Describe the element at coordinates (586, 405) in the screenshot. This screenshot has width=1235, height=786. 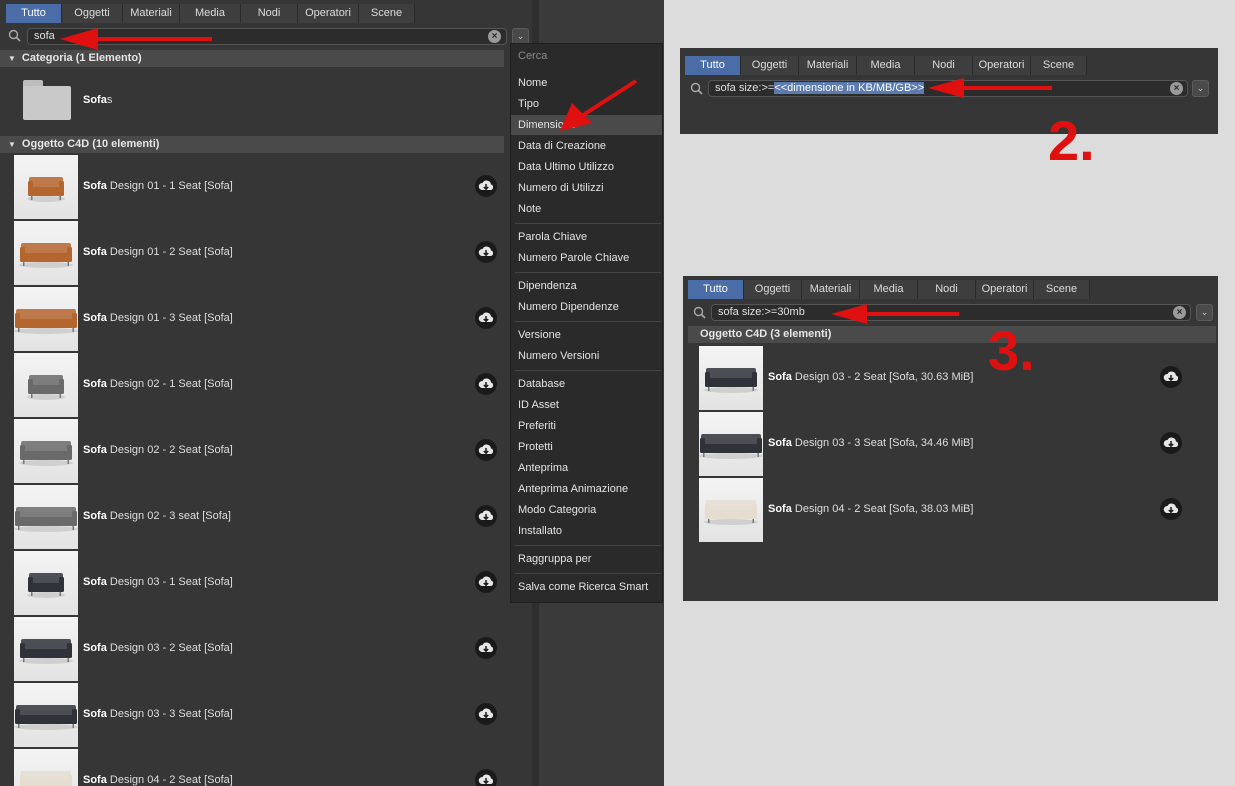
I see `menu-item-id-asset: ID Asset` at that location.